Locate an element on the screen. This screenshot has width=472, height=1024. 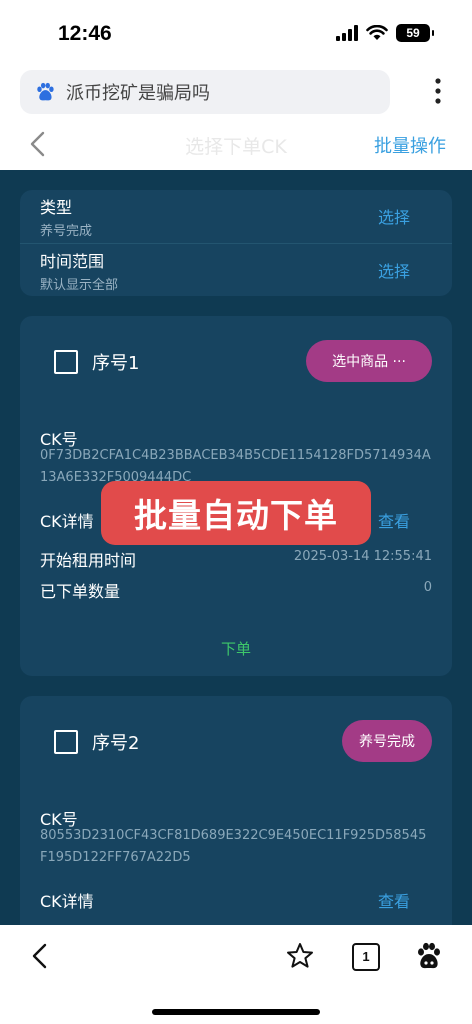
filter-time-value: 默认显示全部 is located at coordinates (79, 285).